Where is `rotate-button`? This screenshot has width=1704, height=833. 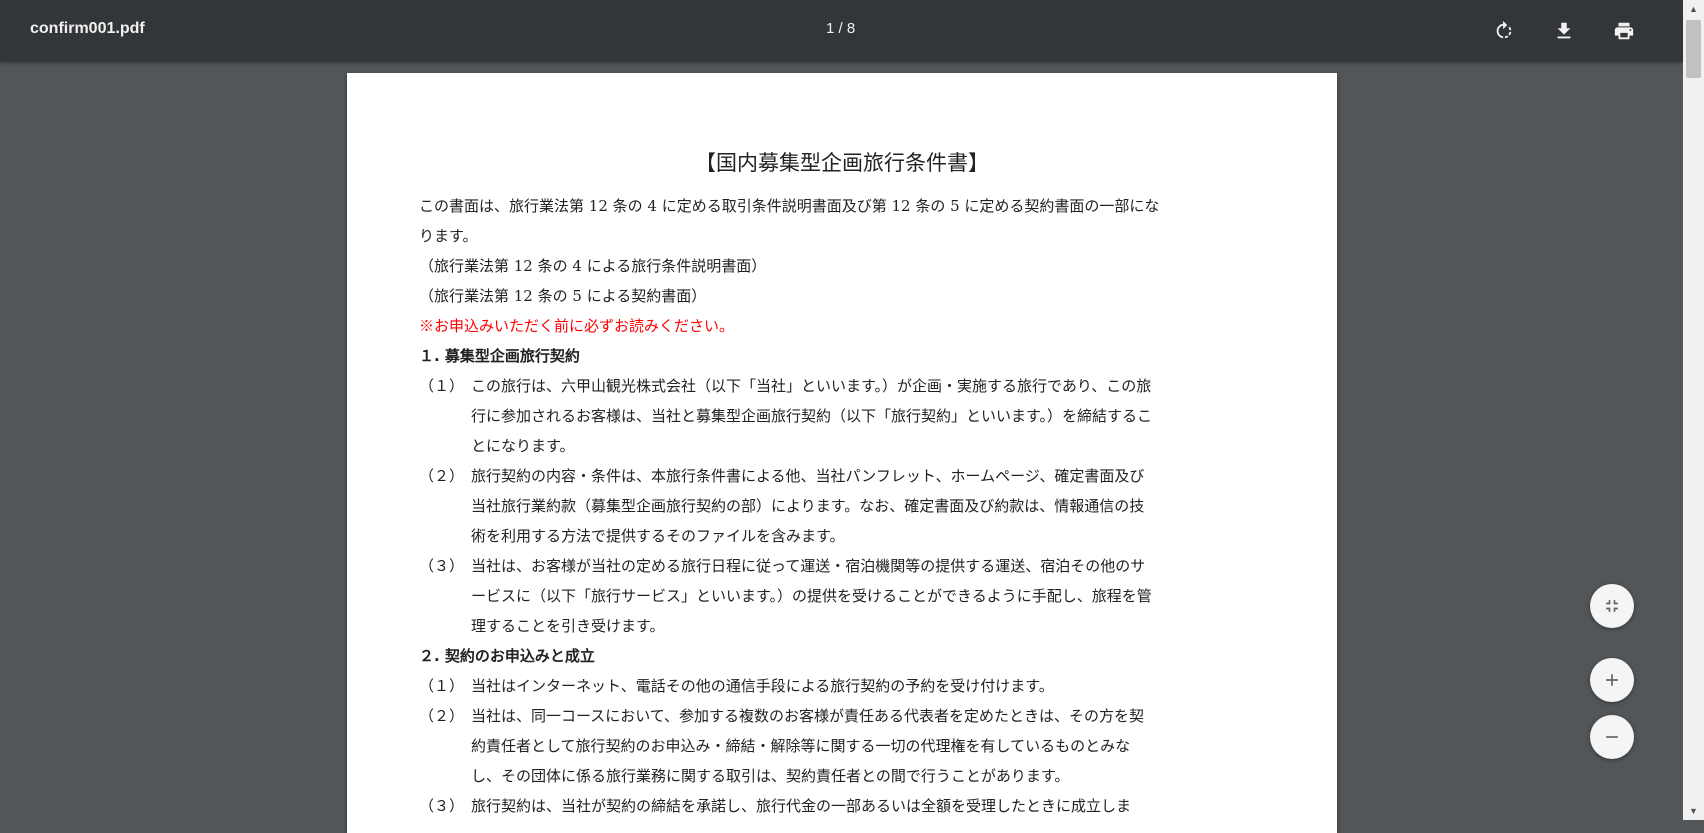 rotate-button is located at coordinates (1504, 31).